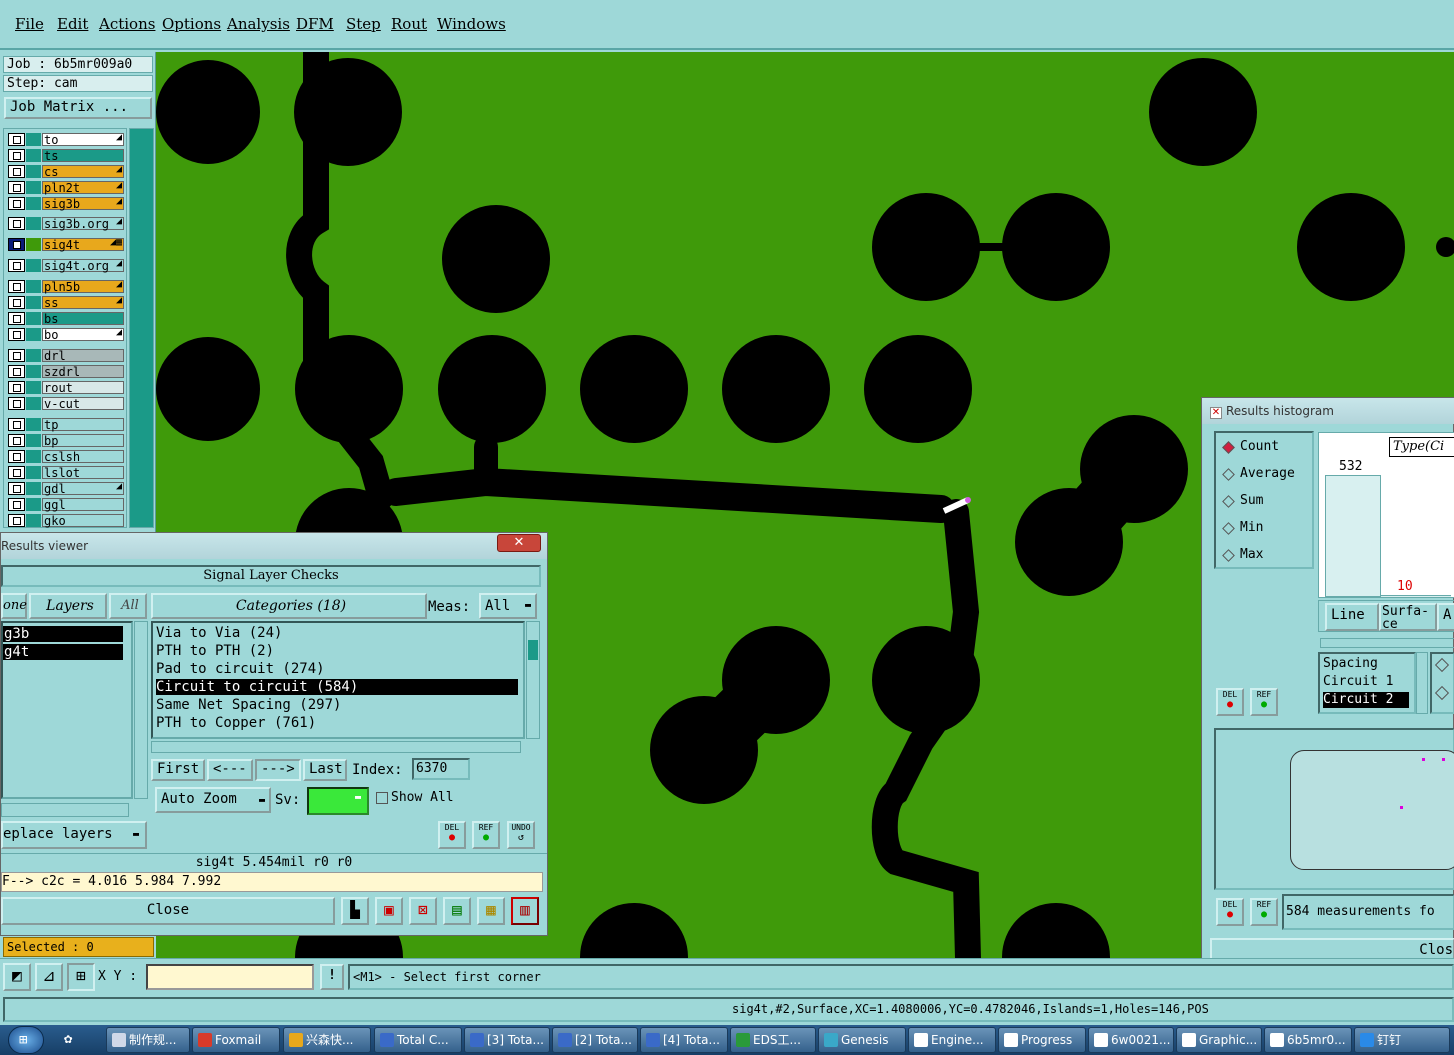  I want to click on layer-row: rout, so click(66, 387).